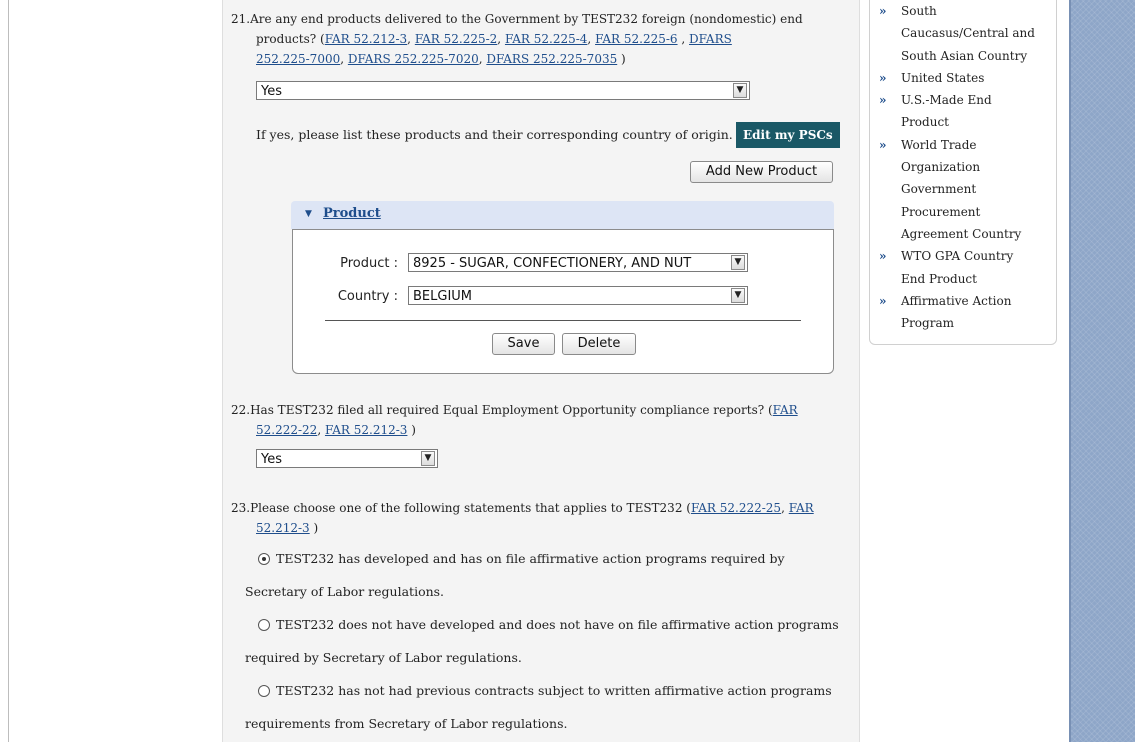  What do you see at coordinates (964, 55) in the screenshot?
I see `definition-line: South Asian Country` at bounding box center [964, 55].